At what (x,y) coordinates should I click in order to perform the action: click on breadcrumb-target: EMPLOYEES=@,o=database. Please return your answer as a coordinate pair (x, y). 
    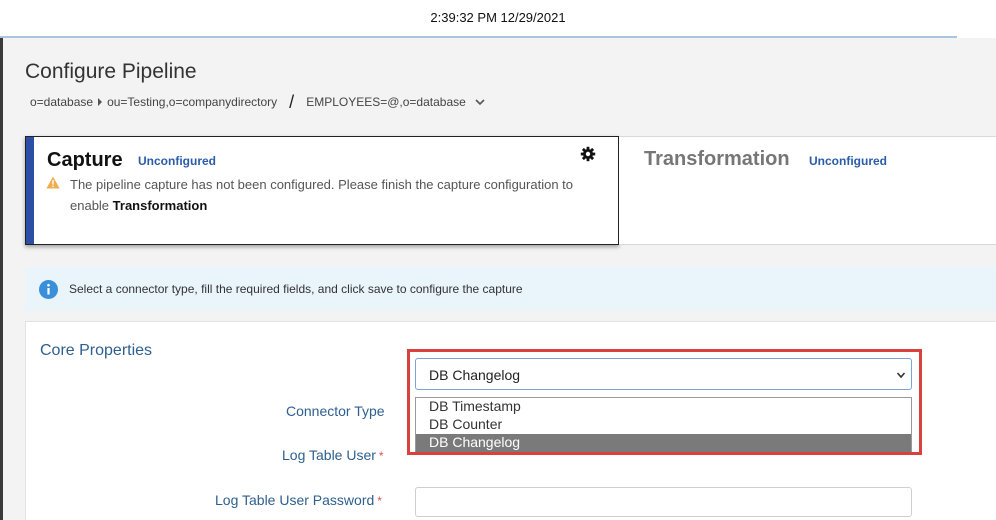
    Looking at the image, I should click on (386, 102).